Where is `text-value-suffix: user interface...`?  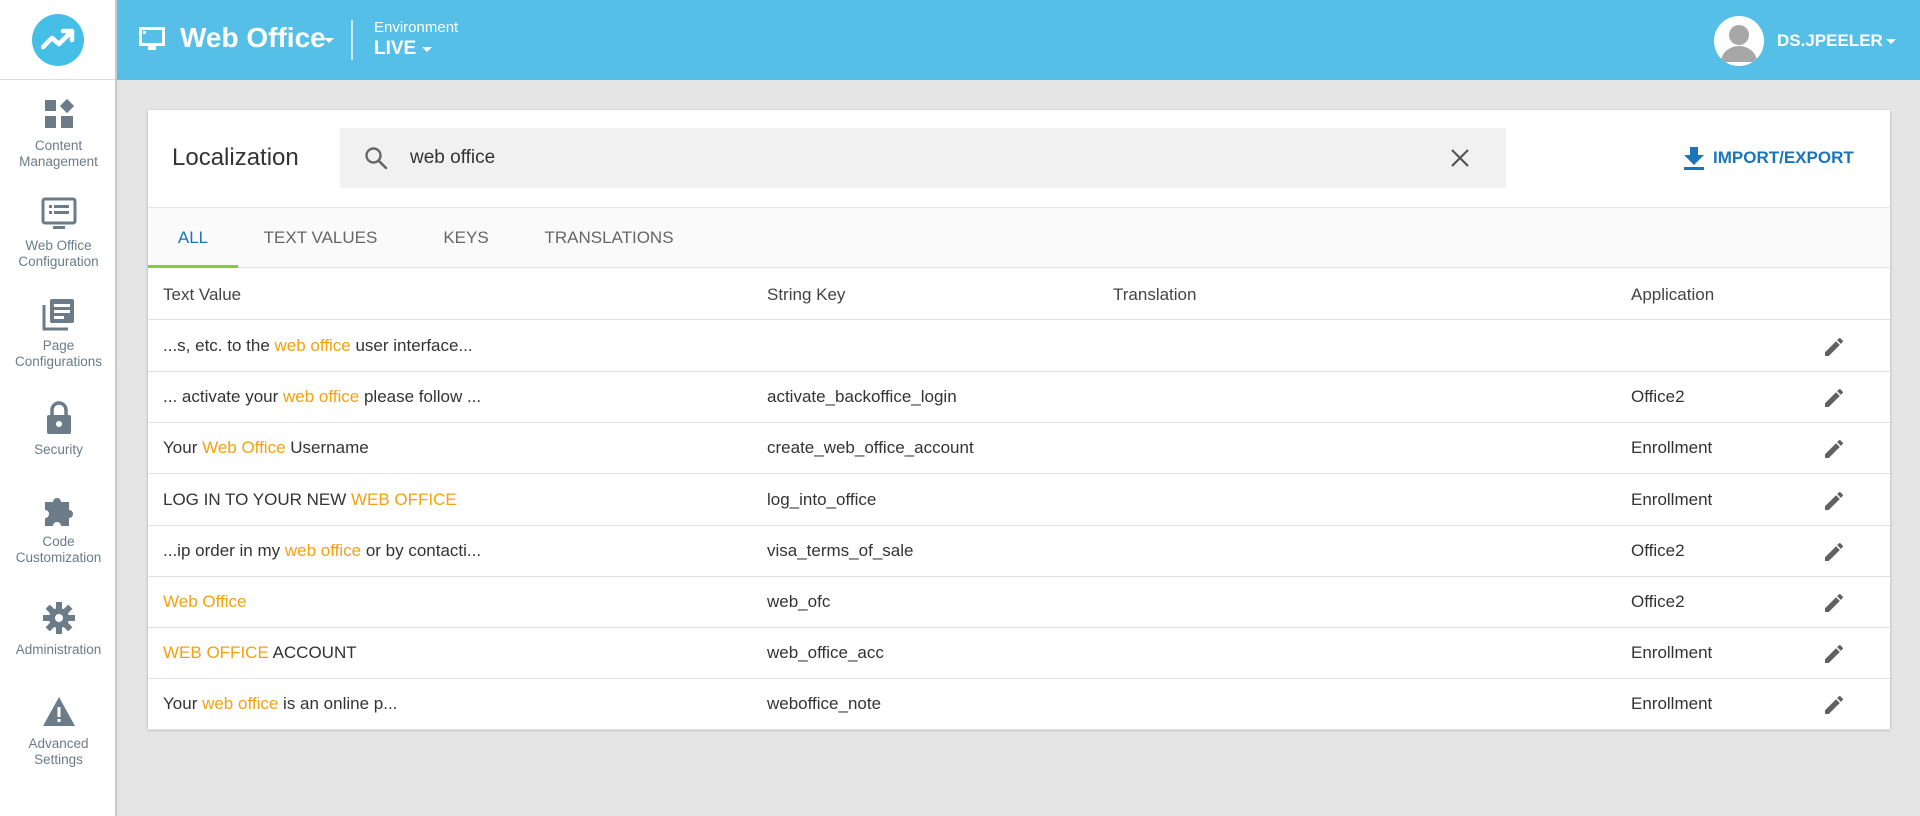
text-value-suffix: user interface... is located at coordinates (411, 345).